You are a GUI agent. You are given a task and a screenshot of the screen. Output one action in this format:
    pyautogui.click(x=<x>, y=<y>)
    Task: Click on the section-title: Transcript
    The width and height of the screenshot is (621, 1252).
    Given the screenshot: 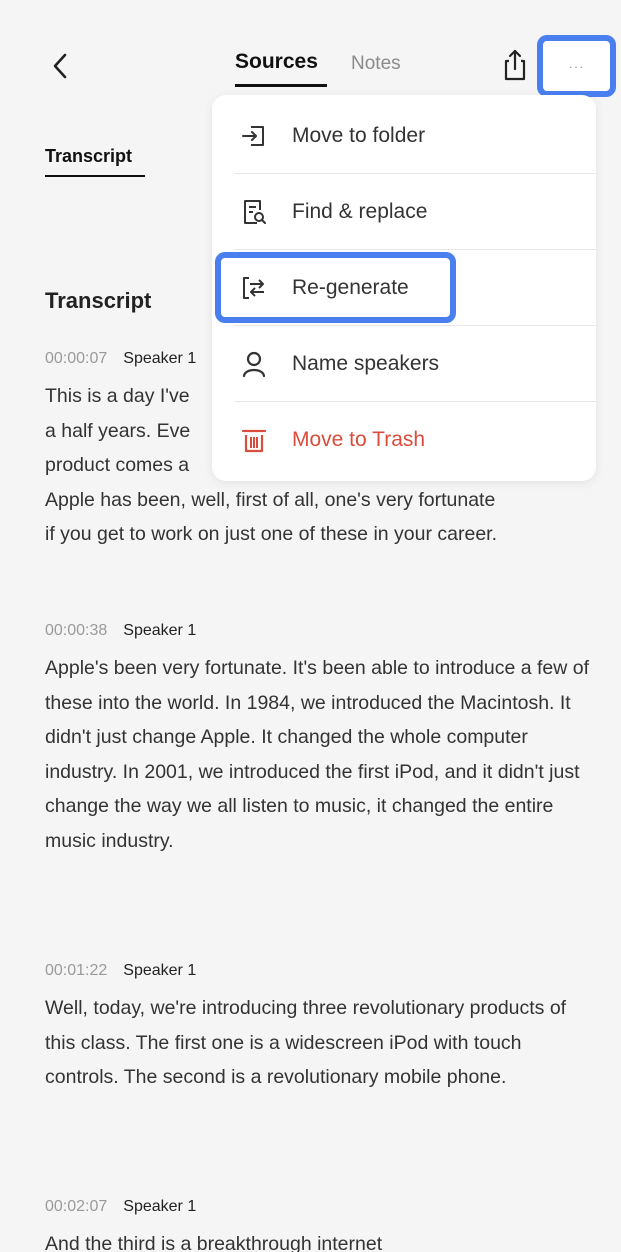 What is the action you would take?
    pyautogui.click(x=98, y=300)
    